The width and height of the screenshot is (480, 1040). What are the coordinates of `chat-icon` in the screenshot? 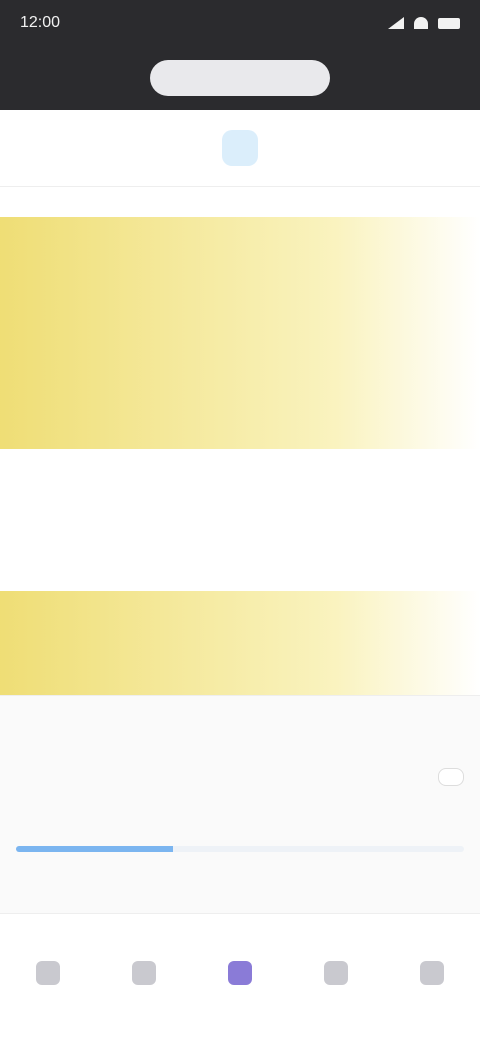 It's located at (336, 973).